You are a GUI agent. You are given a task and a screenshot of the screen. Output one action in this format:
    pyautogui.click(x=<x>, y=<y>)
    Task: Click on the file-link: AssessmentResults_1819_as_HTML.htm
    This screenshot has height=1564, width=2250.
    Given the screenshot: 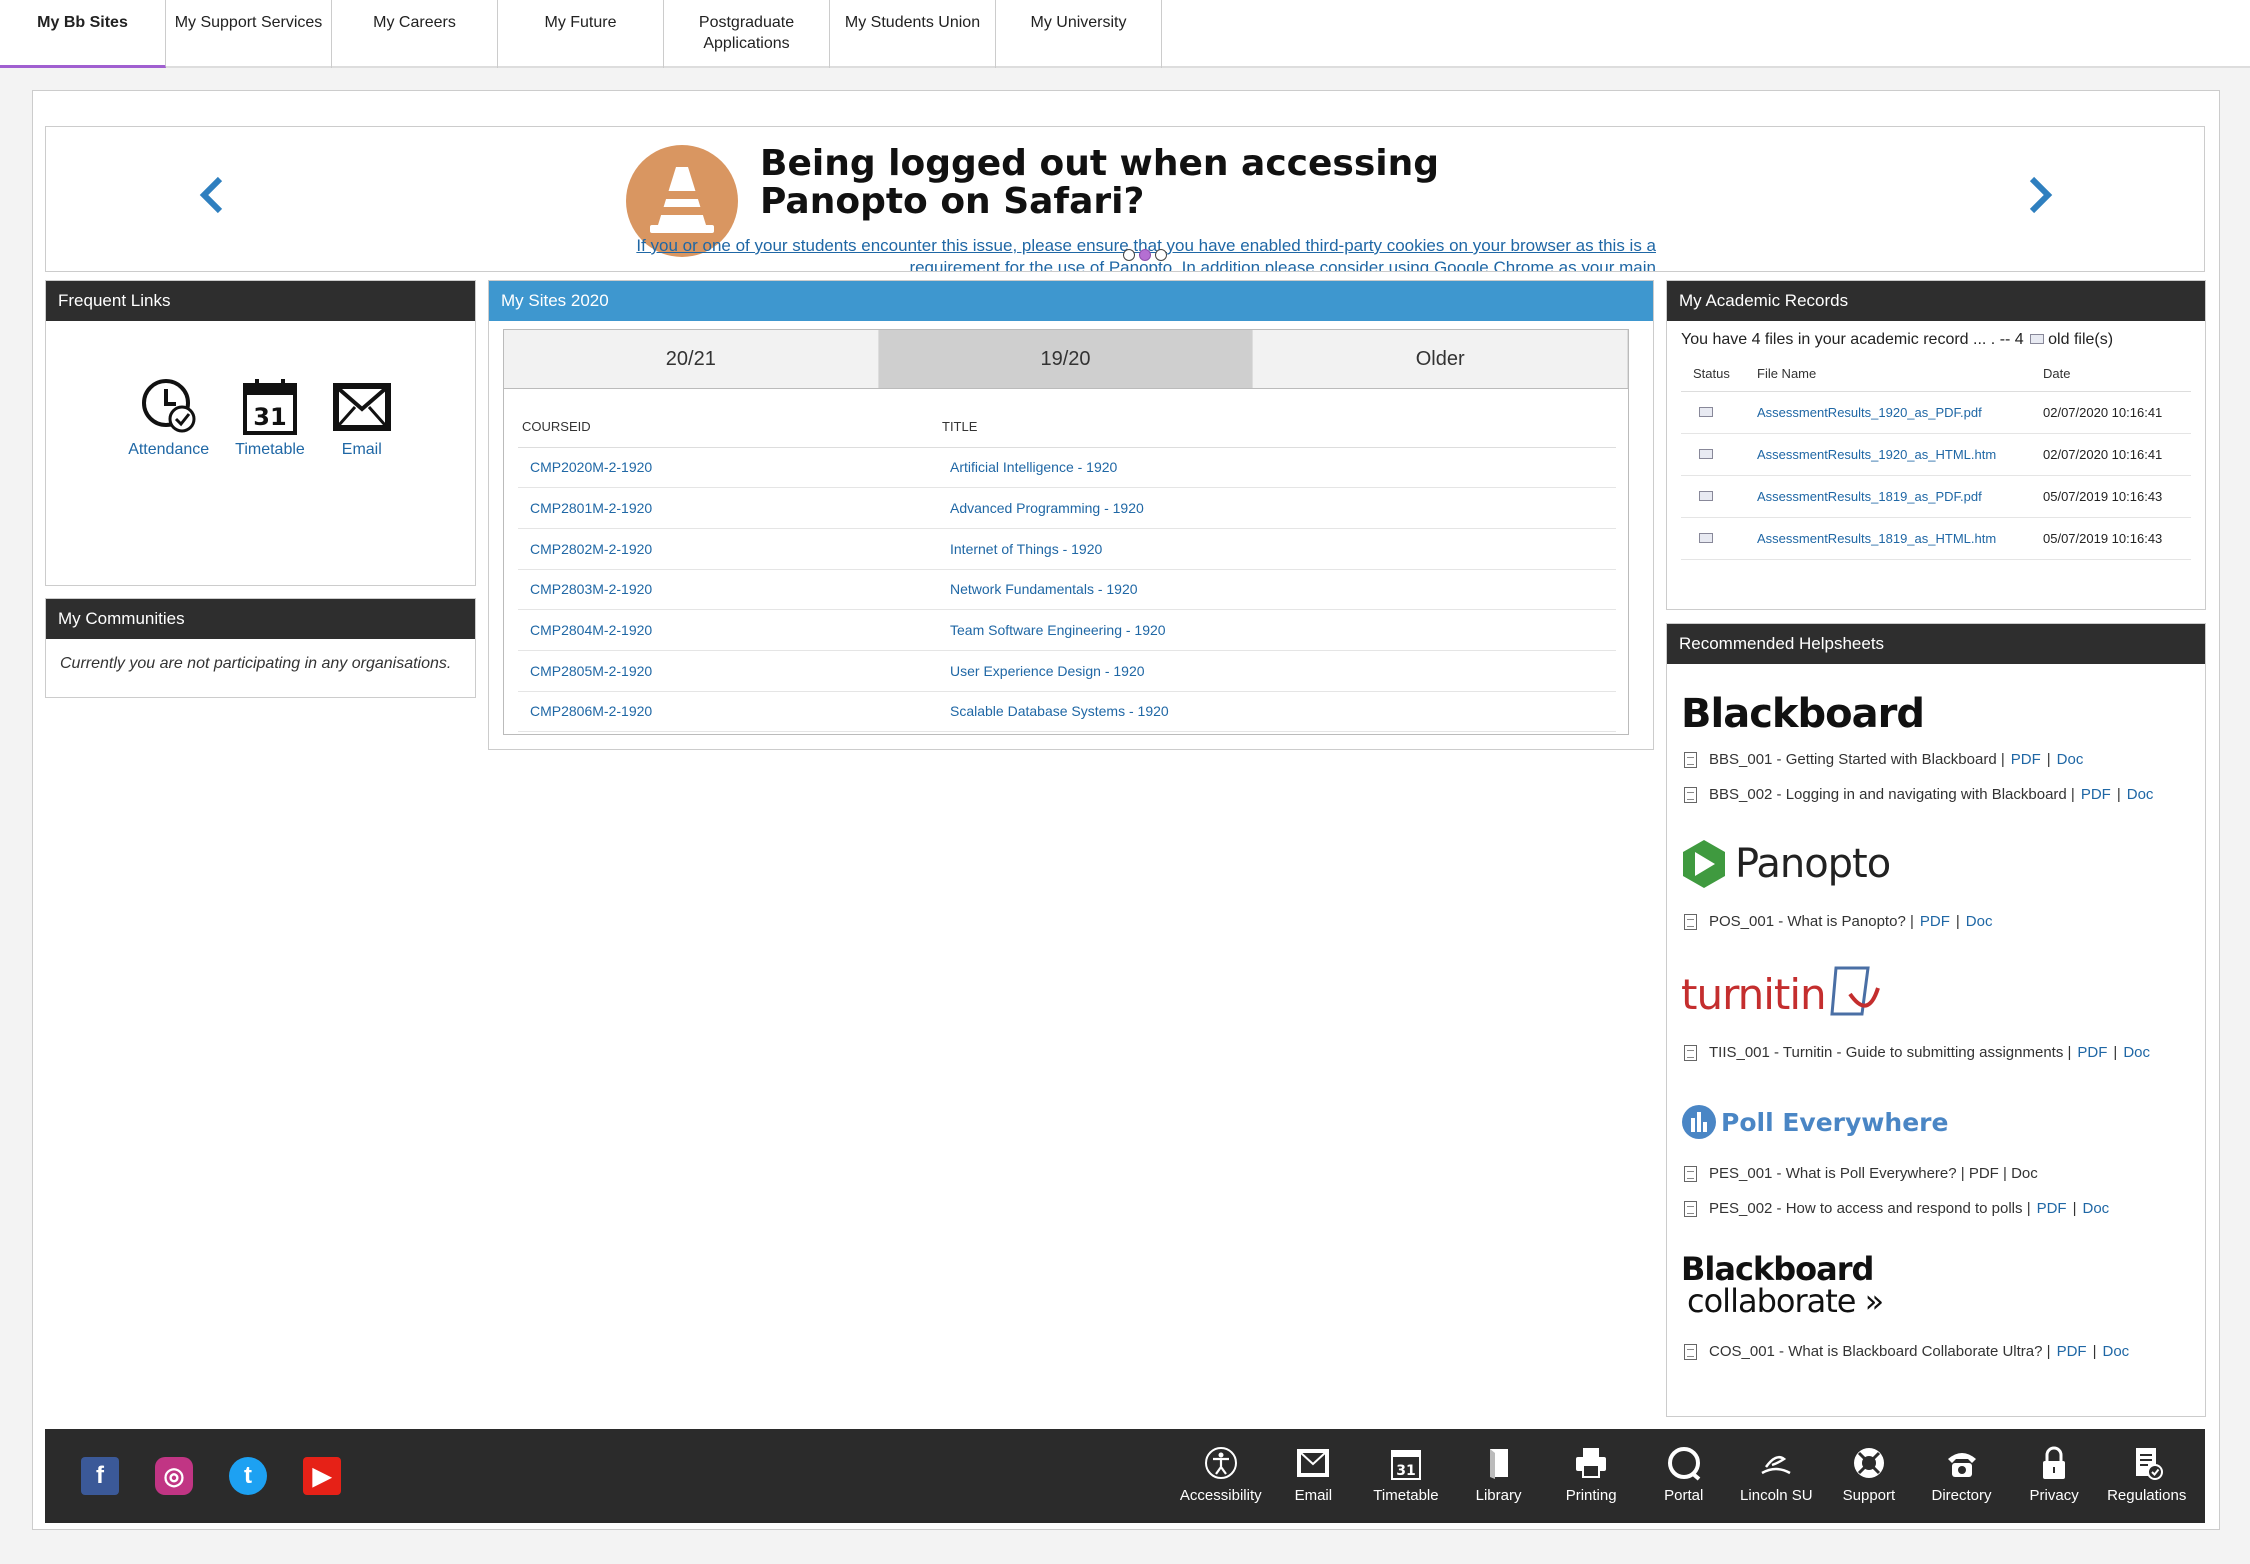 What is the action you would take?
    pyautogui.click(x=1888, y=538)
    